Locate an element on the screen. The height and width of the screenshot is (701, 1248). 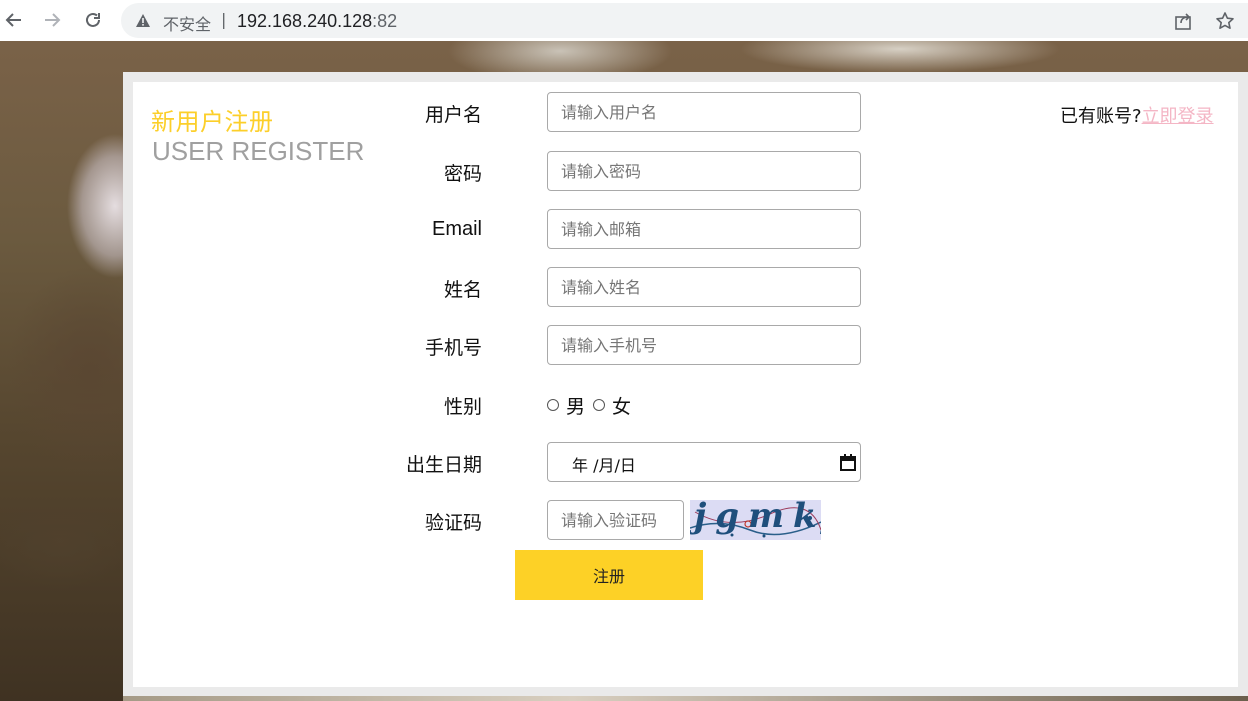
register-submit-button: 注册 is located at coordinates (609, 575).